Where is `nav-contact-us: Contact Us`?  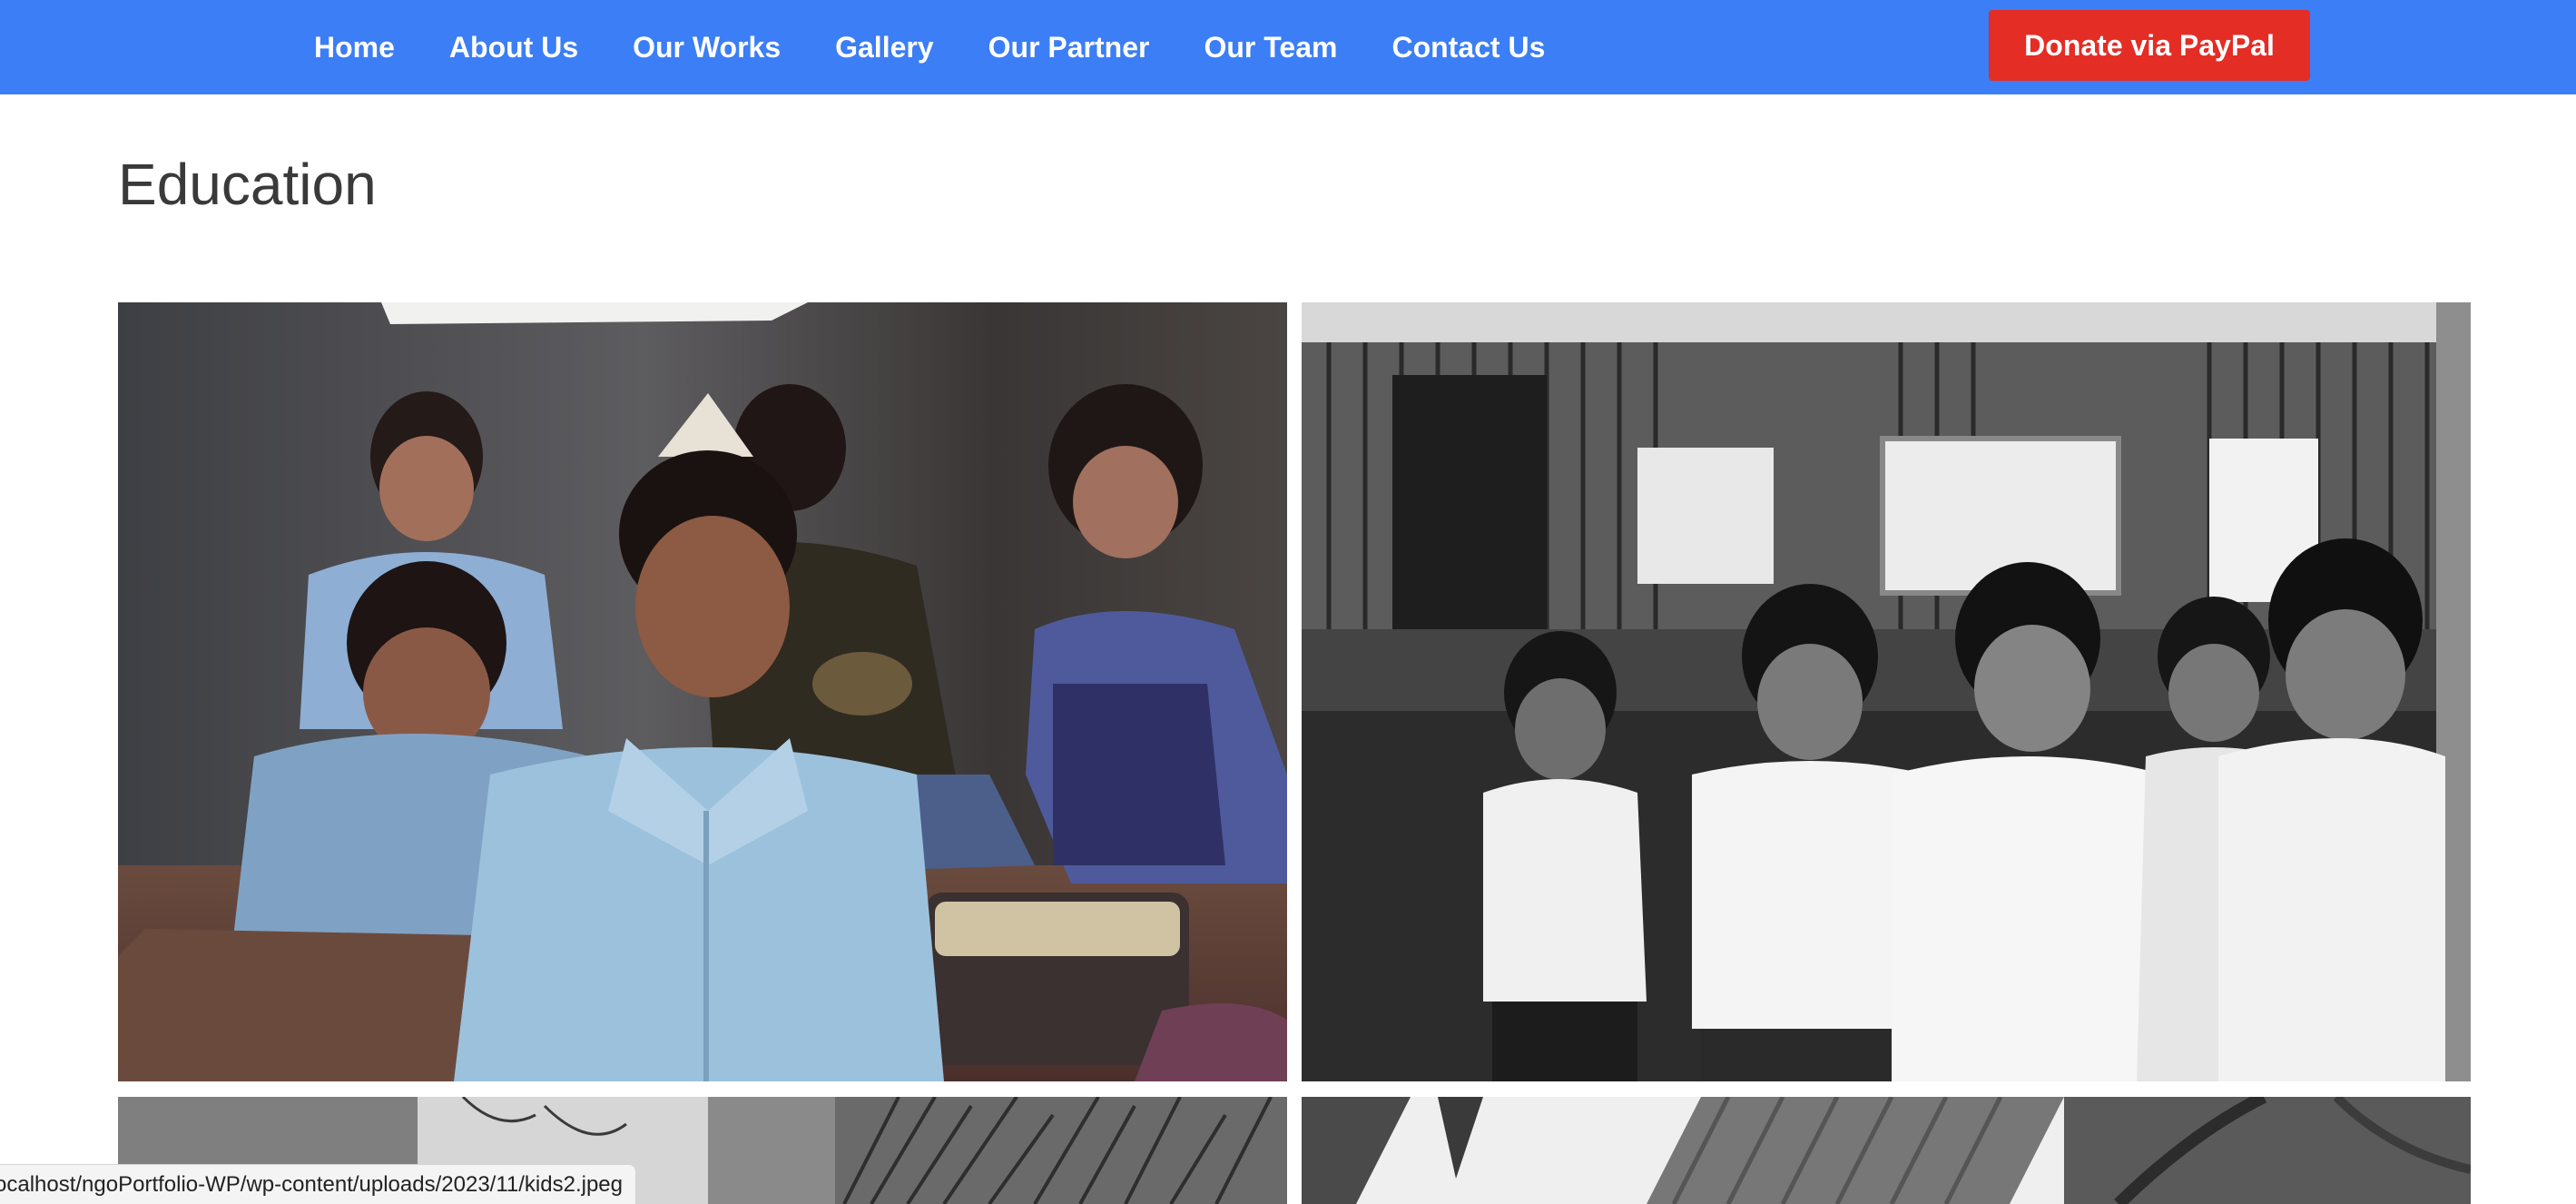
nav-contact-us: Contact Us is located at coordinates (1468, 47).